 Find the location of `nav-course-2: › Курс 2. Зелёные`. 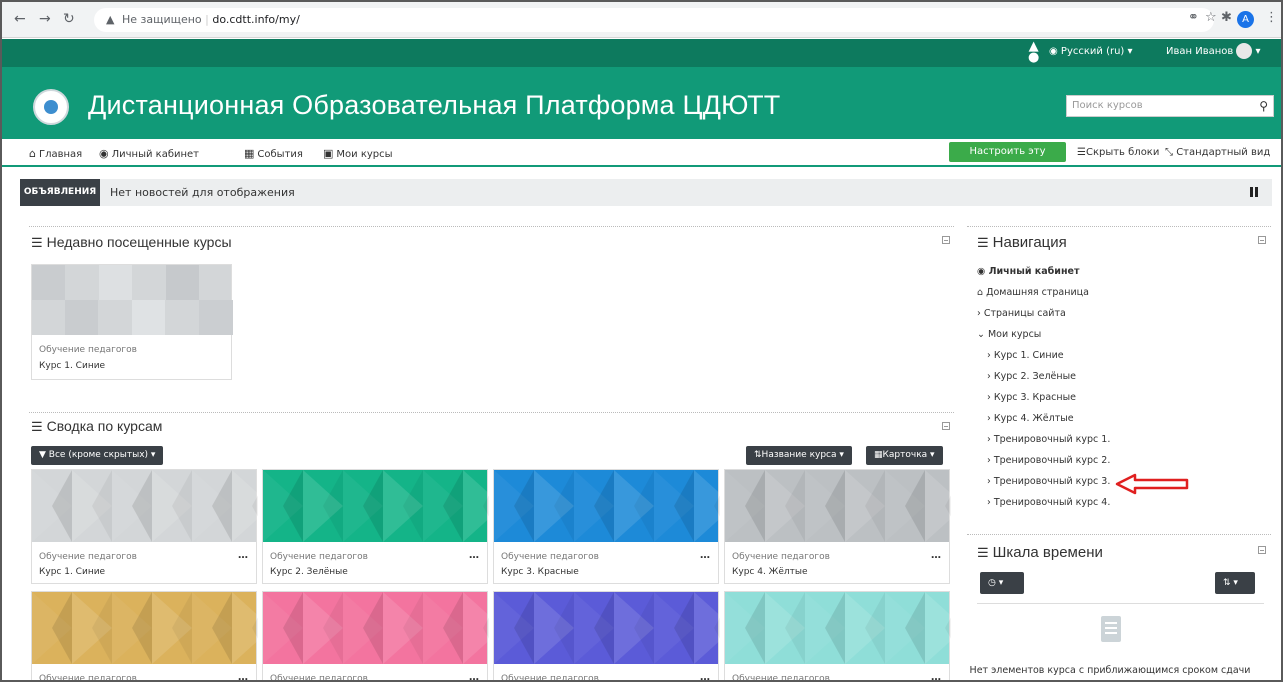

nav-course-2: › Курс 2. Зелёные is located at coordinates (1031, 376).